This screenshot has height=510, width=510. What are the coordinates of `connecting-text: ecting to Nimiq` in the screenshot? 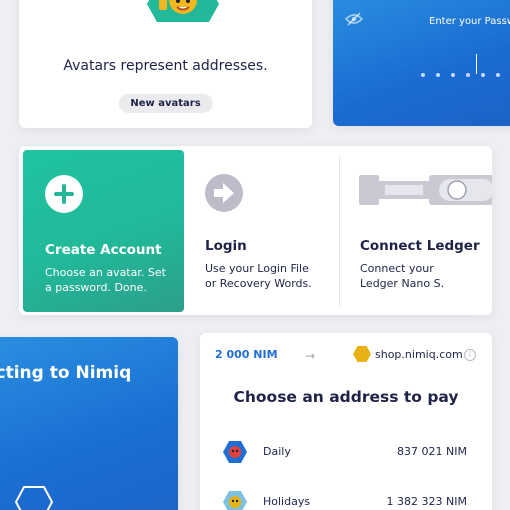 It's located at (66, 373).